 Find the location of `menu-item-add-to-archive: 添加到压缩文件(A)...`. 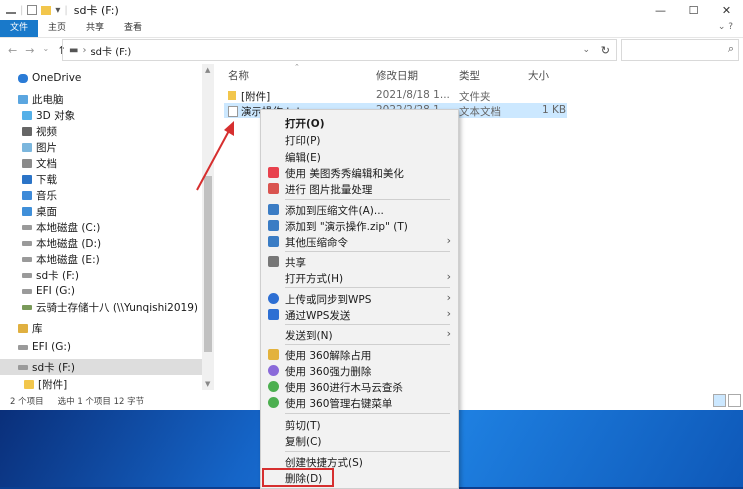

menu-item-add-to-archive: 添加到压缩文件(A)... is located at coordinates (359, 209).